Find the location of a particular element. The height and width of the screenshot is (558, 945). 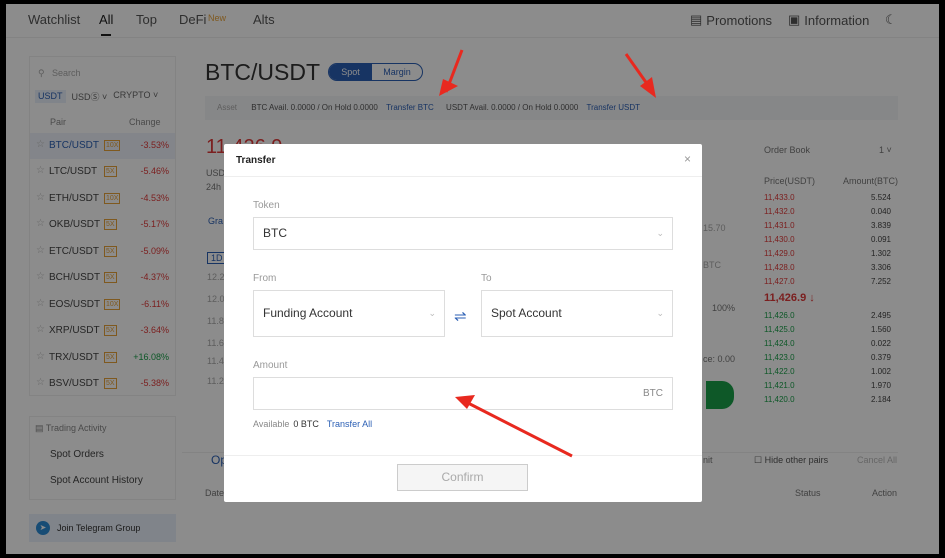

to-value: Spot Account is located at coordinates (526, 313).